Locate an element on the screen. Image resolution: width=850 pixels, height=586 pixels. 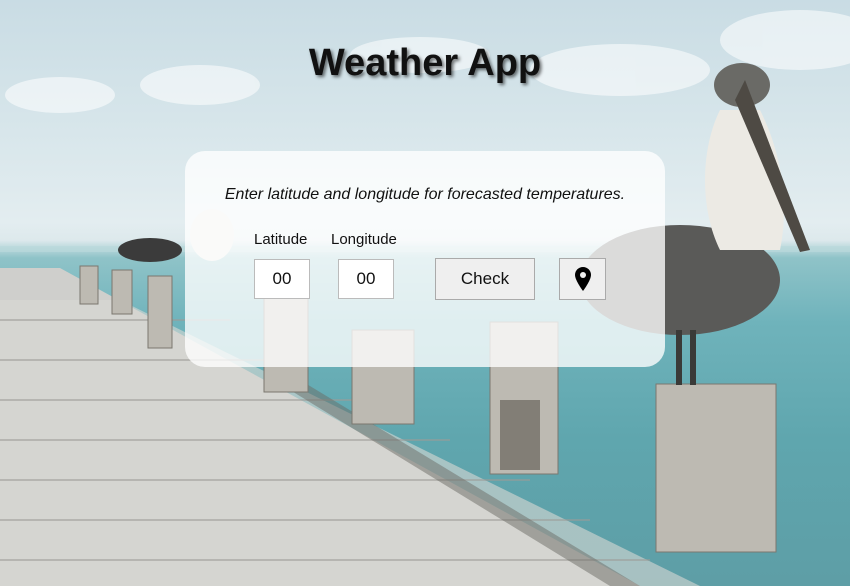
app-title: Weather App is located at coordinates (425, 63).